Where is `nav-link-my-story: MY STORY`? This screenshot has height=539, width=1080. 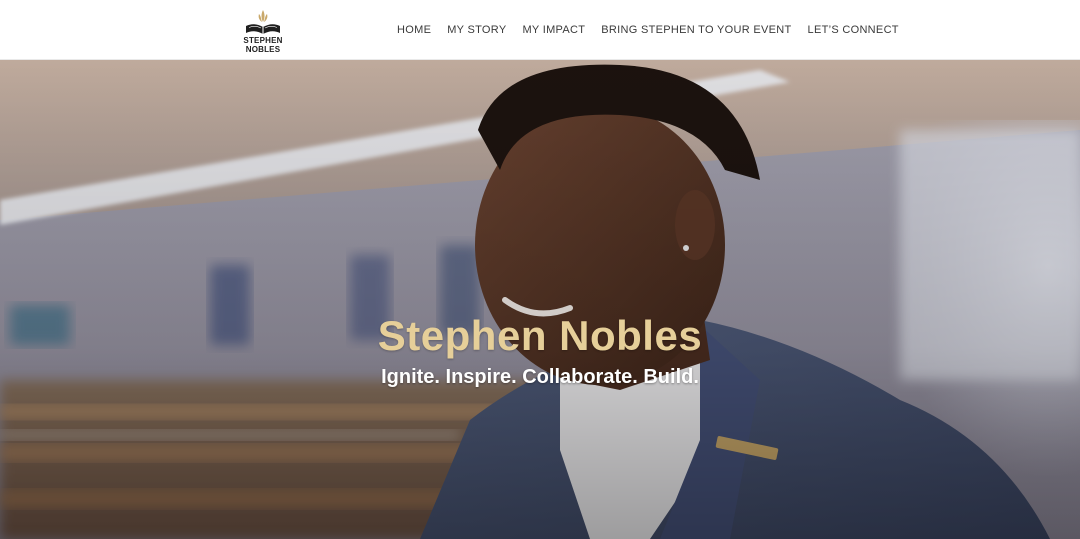 nav-link-my-story: MY STORY is located at coordinates (476, 30).